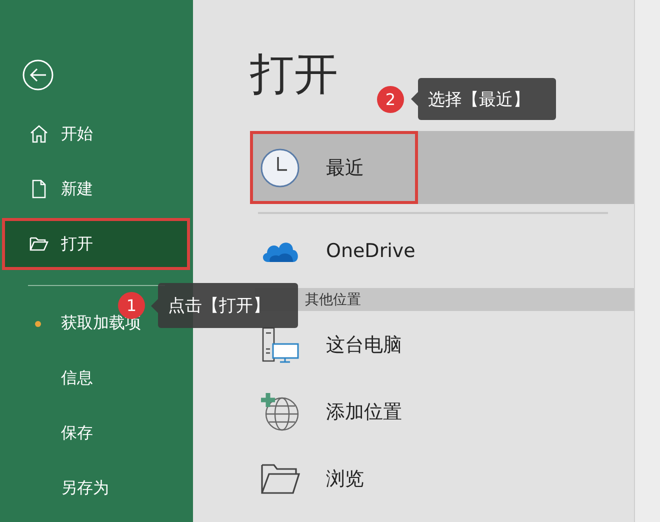 This screenshot has width=660, height=522. What do you see at coordinates (39, 134) in the screenshot?
I see `home-icon` at bounding box center [39, 134].